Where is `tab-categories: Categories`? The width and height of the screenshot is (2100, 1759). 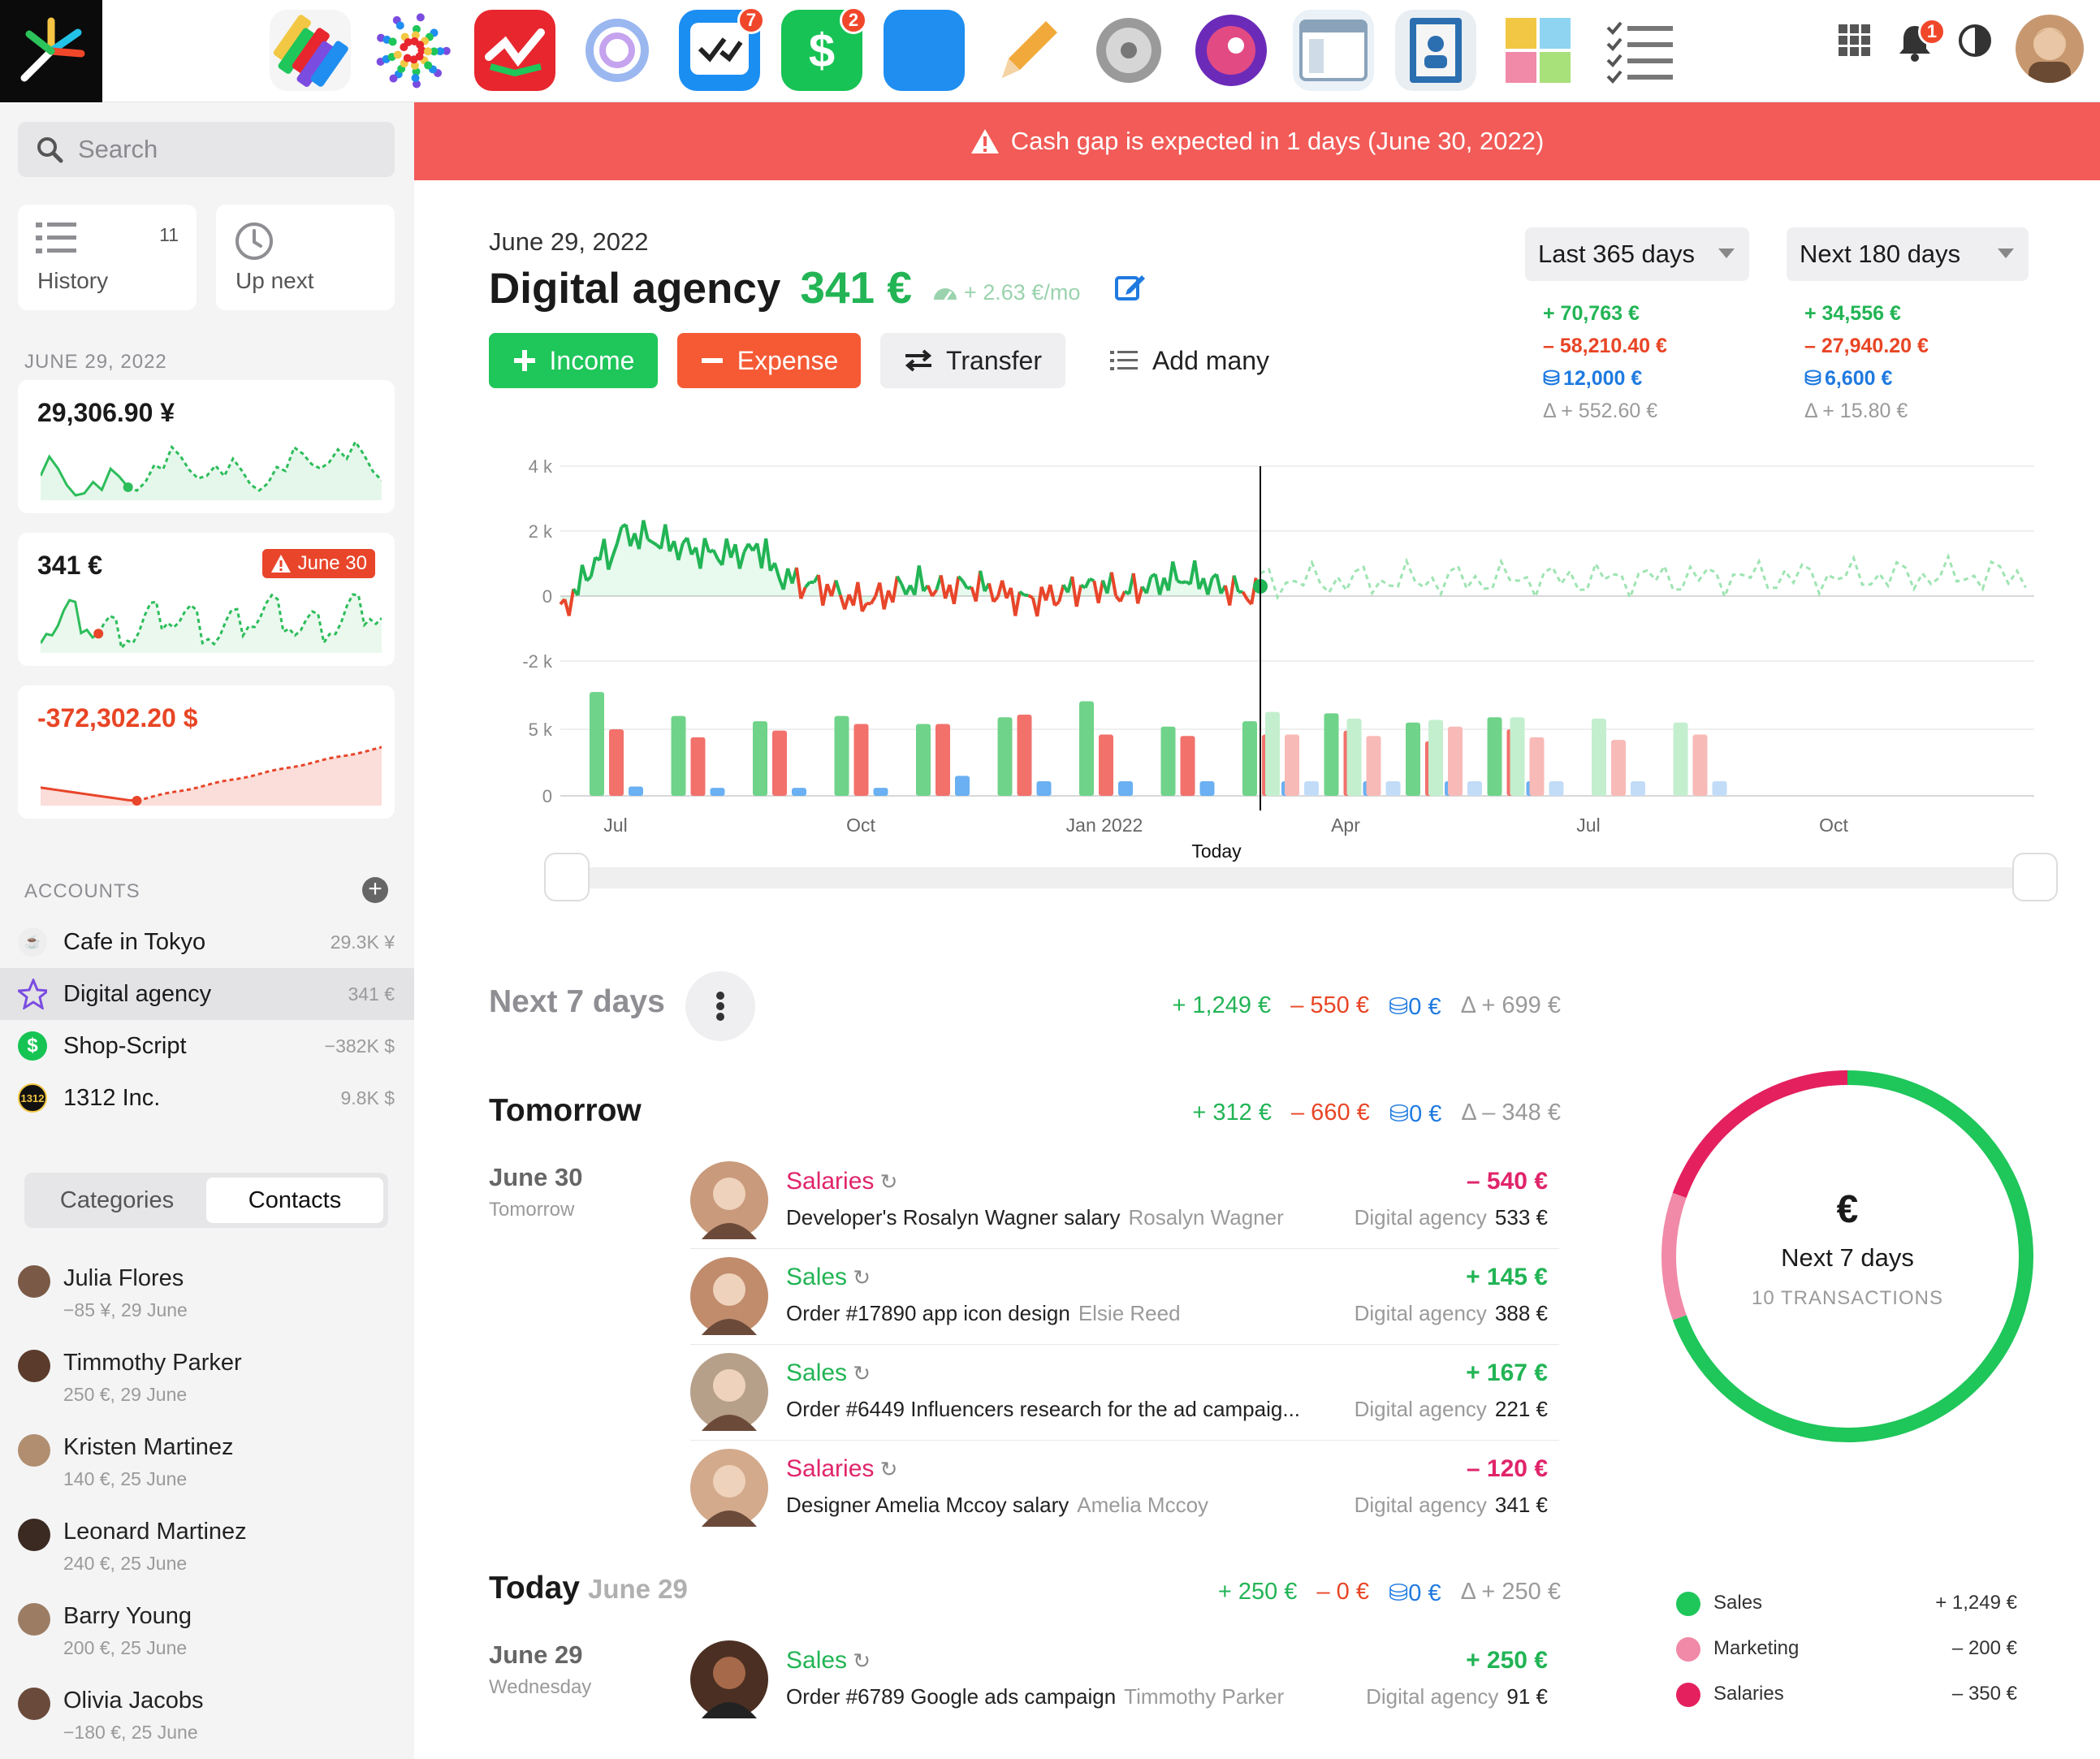
tab-categories: Categories is located at coordinates (117, 1200).